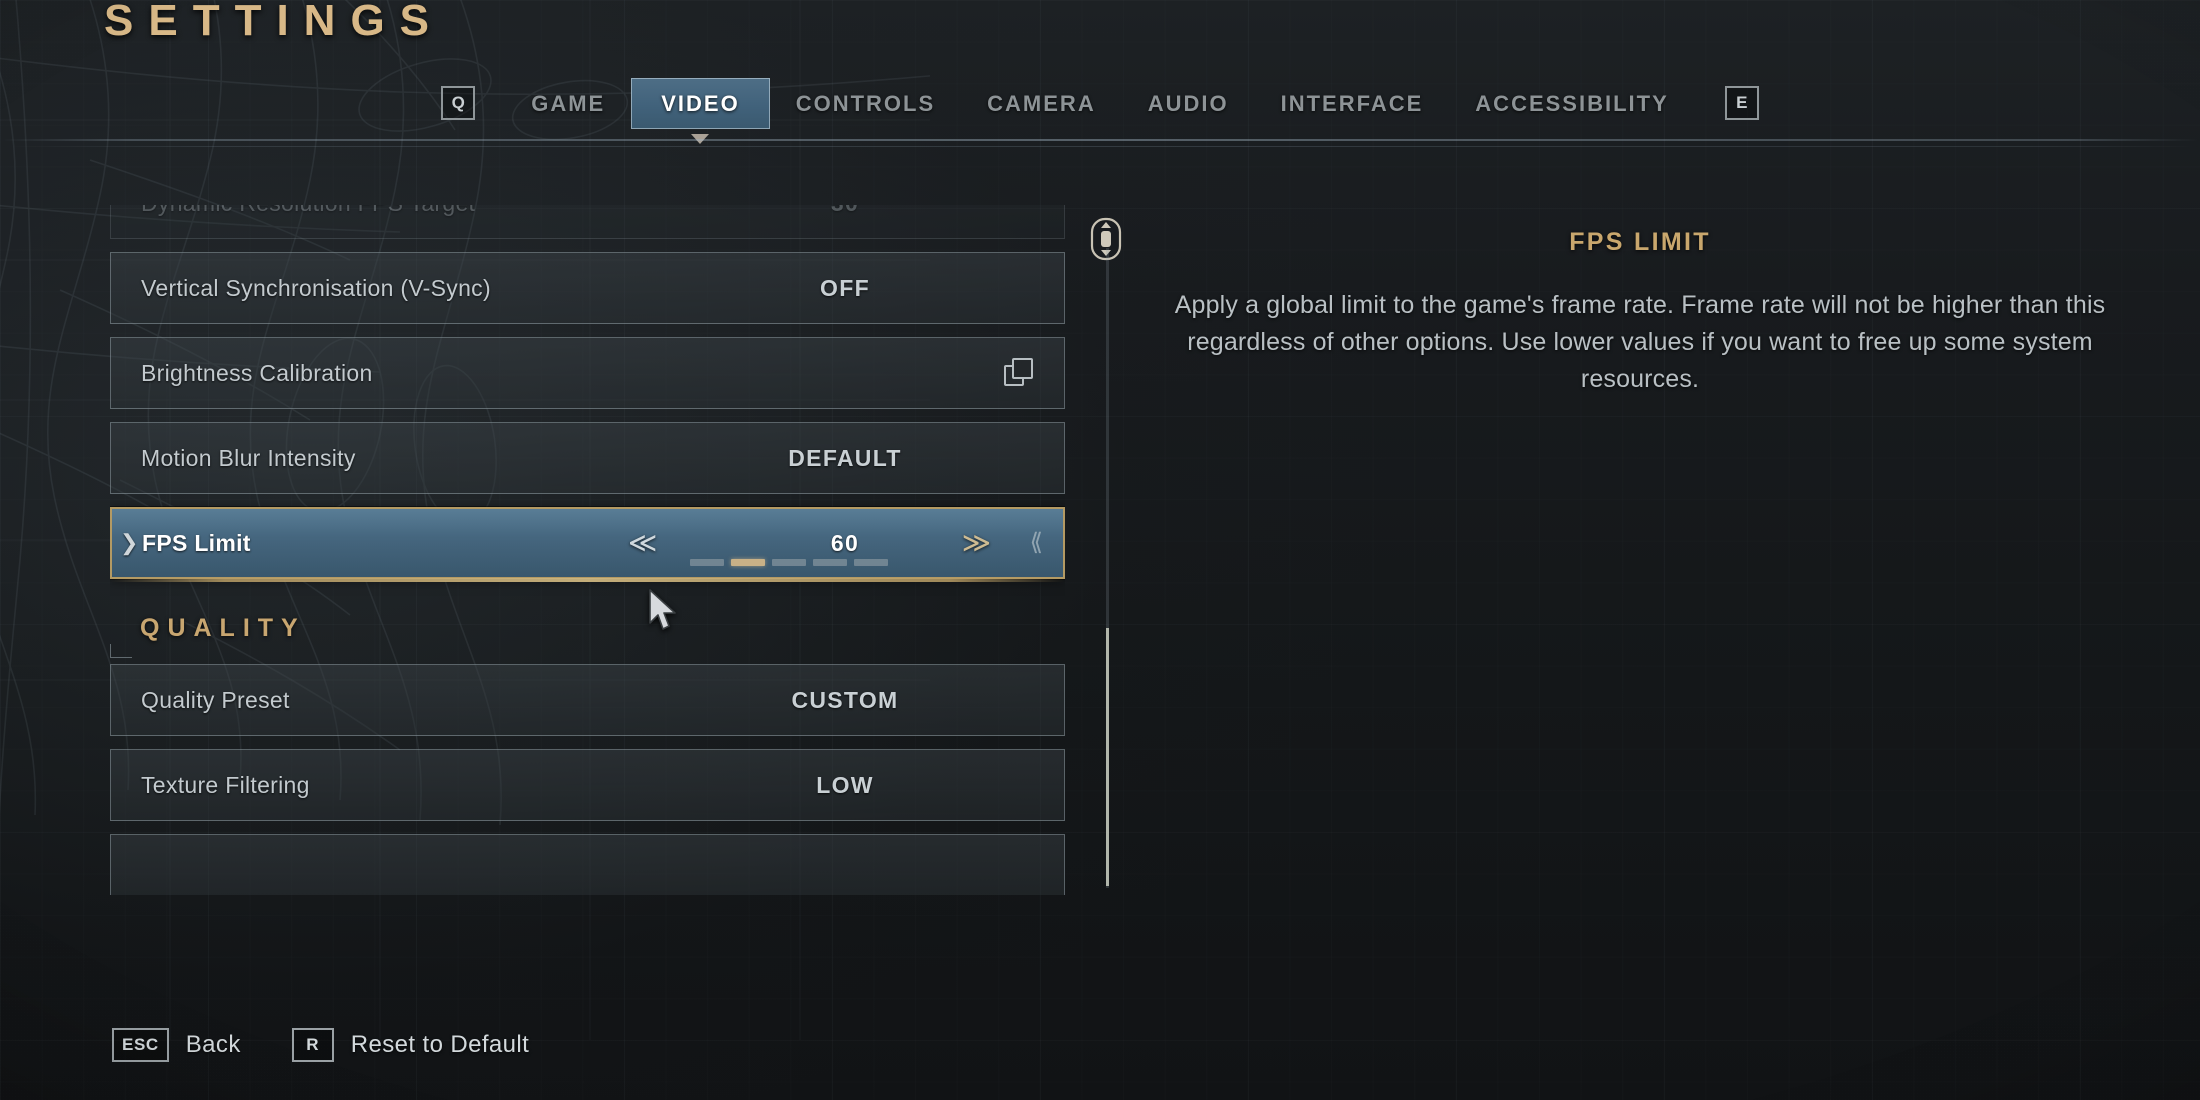  Describe the element at coordinates (700, 103) in the screenshot. I see `tab-video-label: VIDEO` at that location.